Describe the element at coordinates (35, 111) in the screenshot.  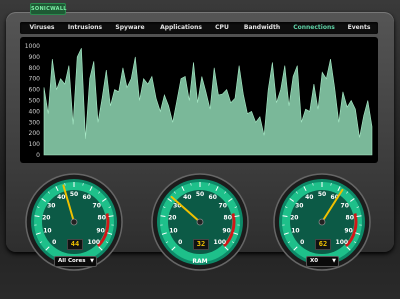
I see `y-tick-label: 400` at that location.